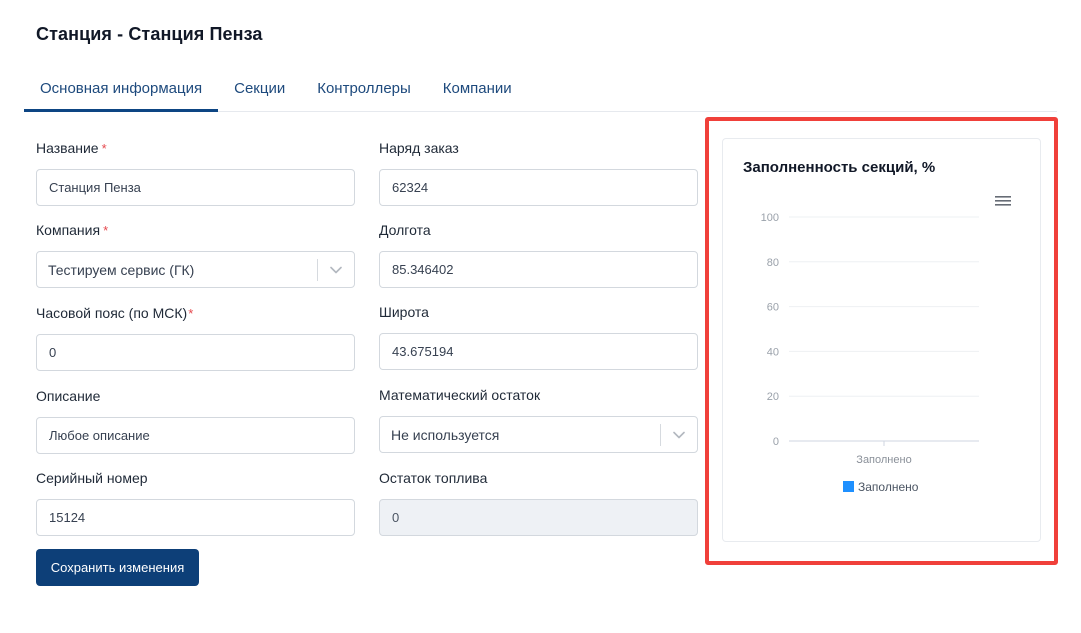 This screenshot has width=1081, height=633. Describe the element at coordinates (195, 269) in the screenshot. I see `company-select: Тестируем сервис (ГК)` at that location.